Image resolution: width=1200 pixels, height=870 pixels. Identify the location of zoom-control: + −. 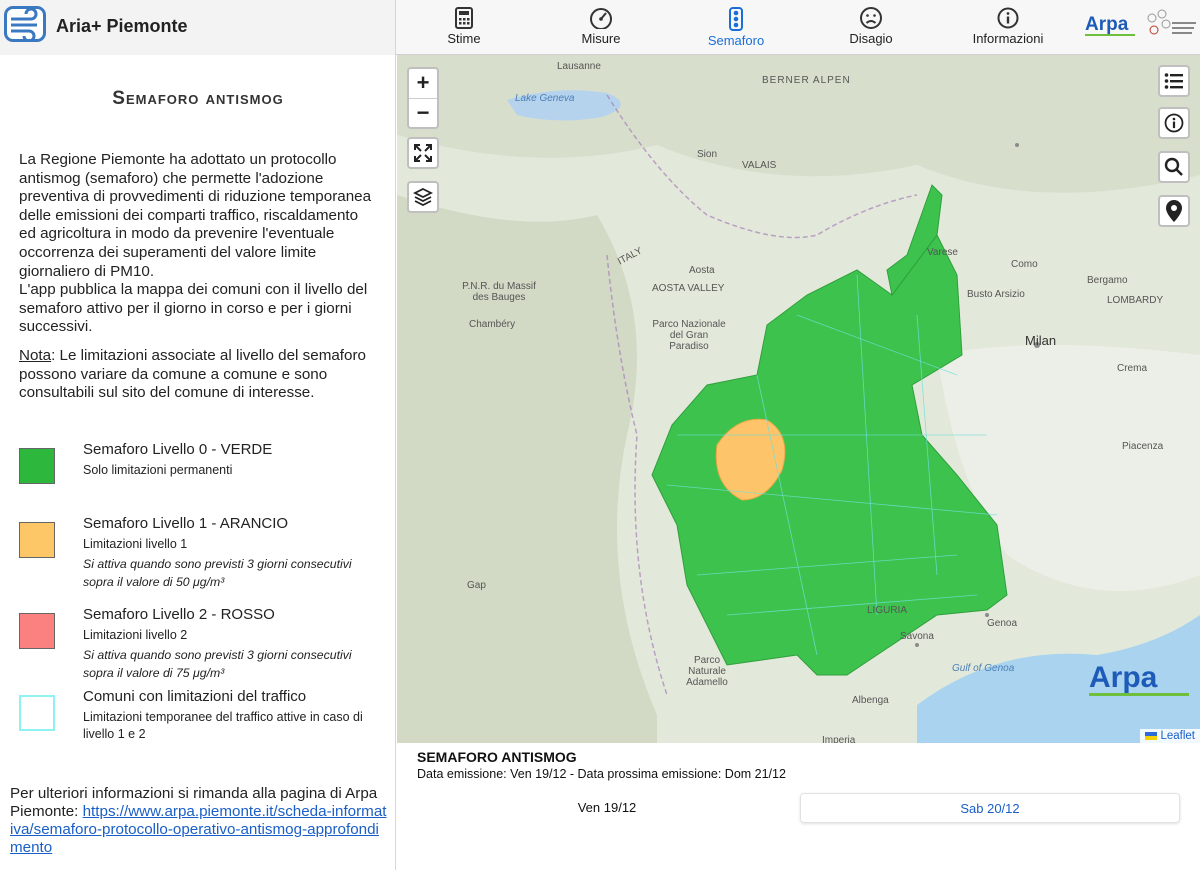
(423, 98).